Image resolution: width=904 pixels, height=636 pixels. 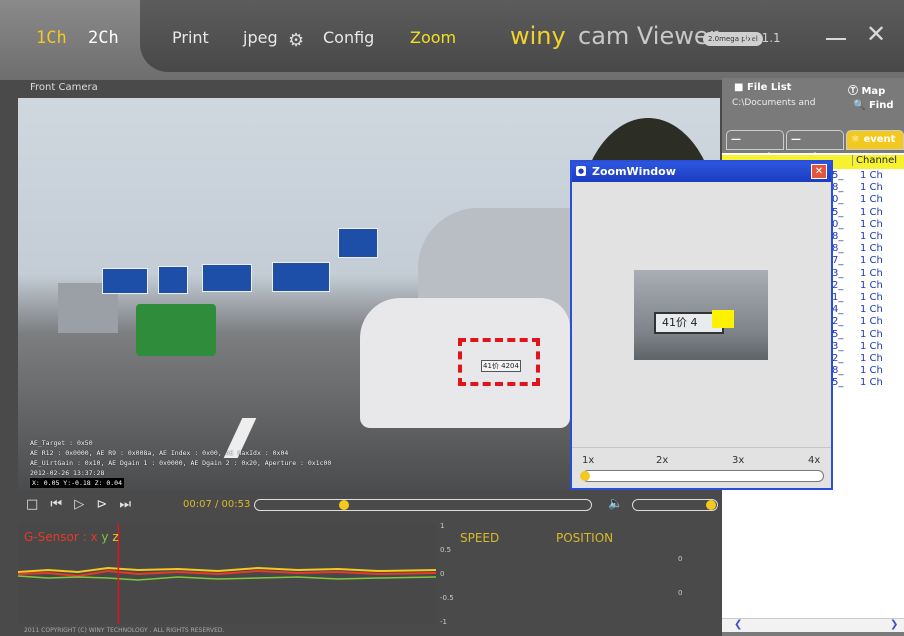 What do you see at coordinates (260, 37) in the screenshot?
I see `menu-jpeg: jpeg` at bounding box center [260, 37].